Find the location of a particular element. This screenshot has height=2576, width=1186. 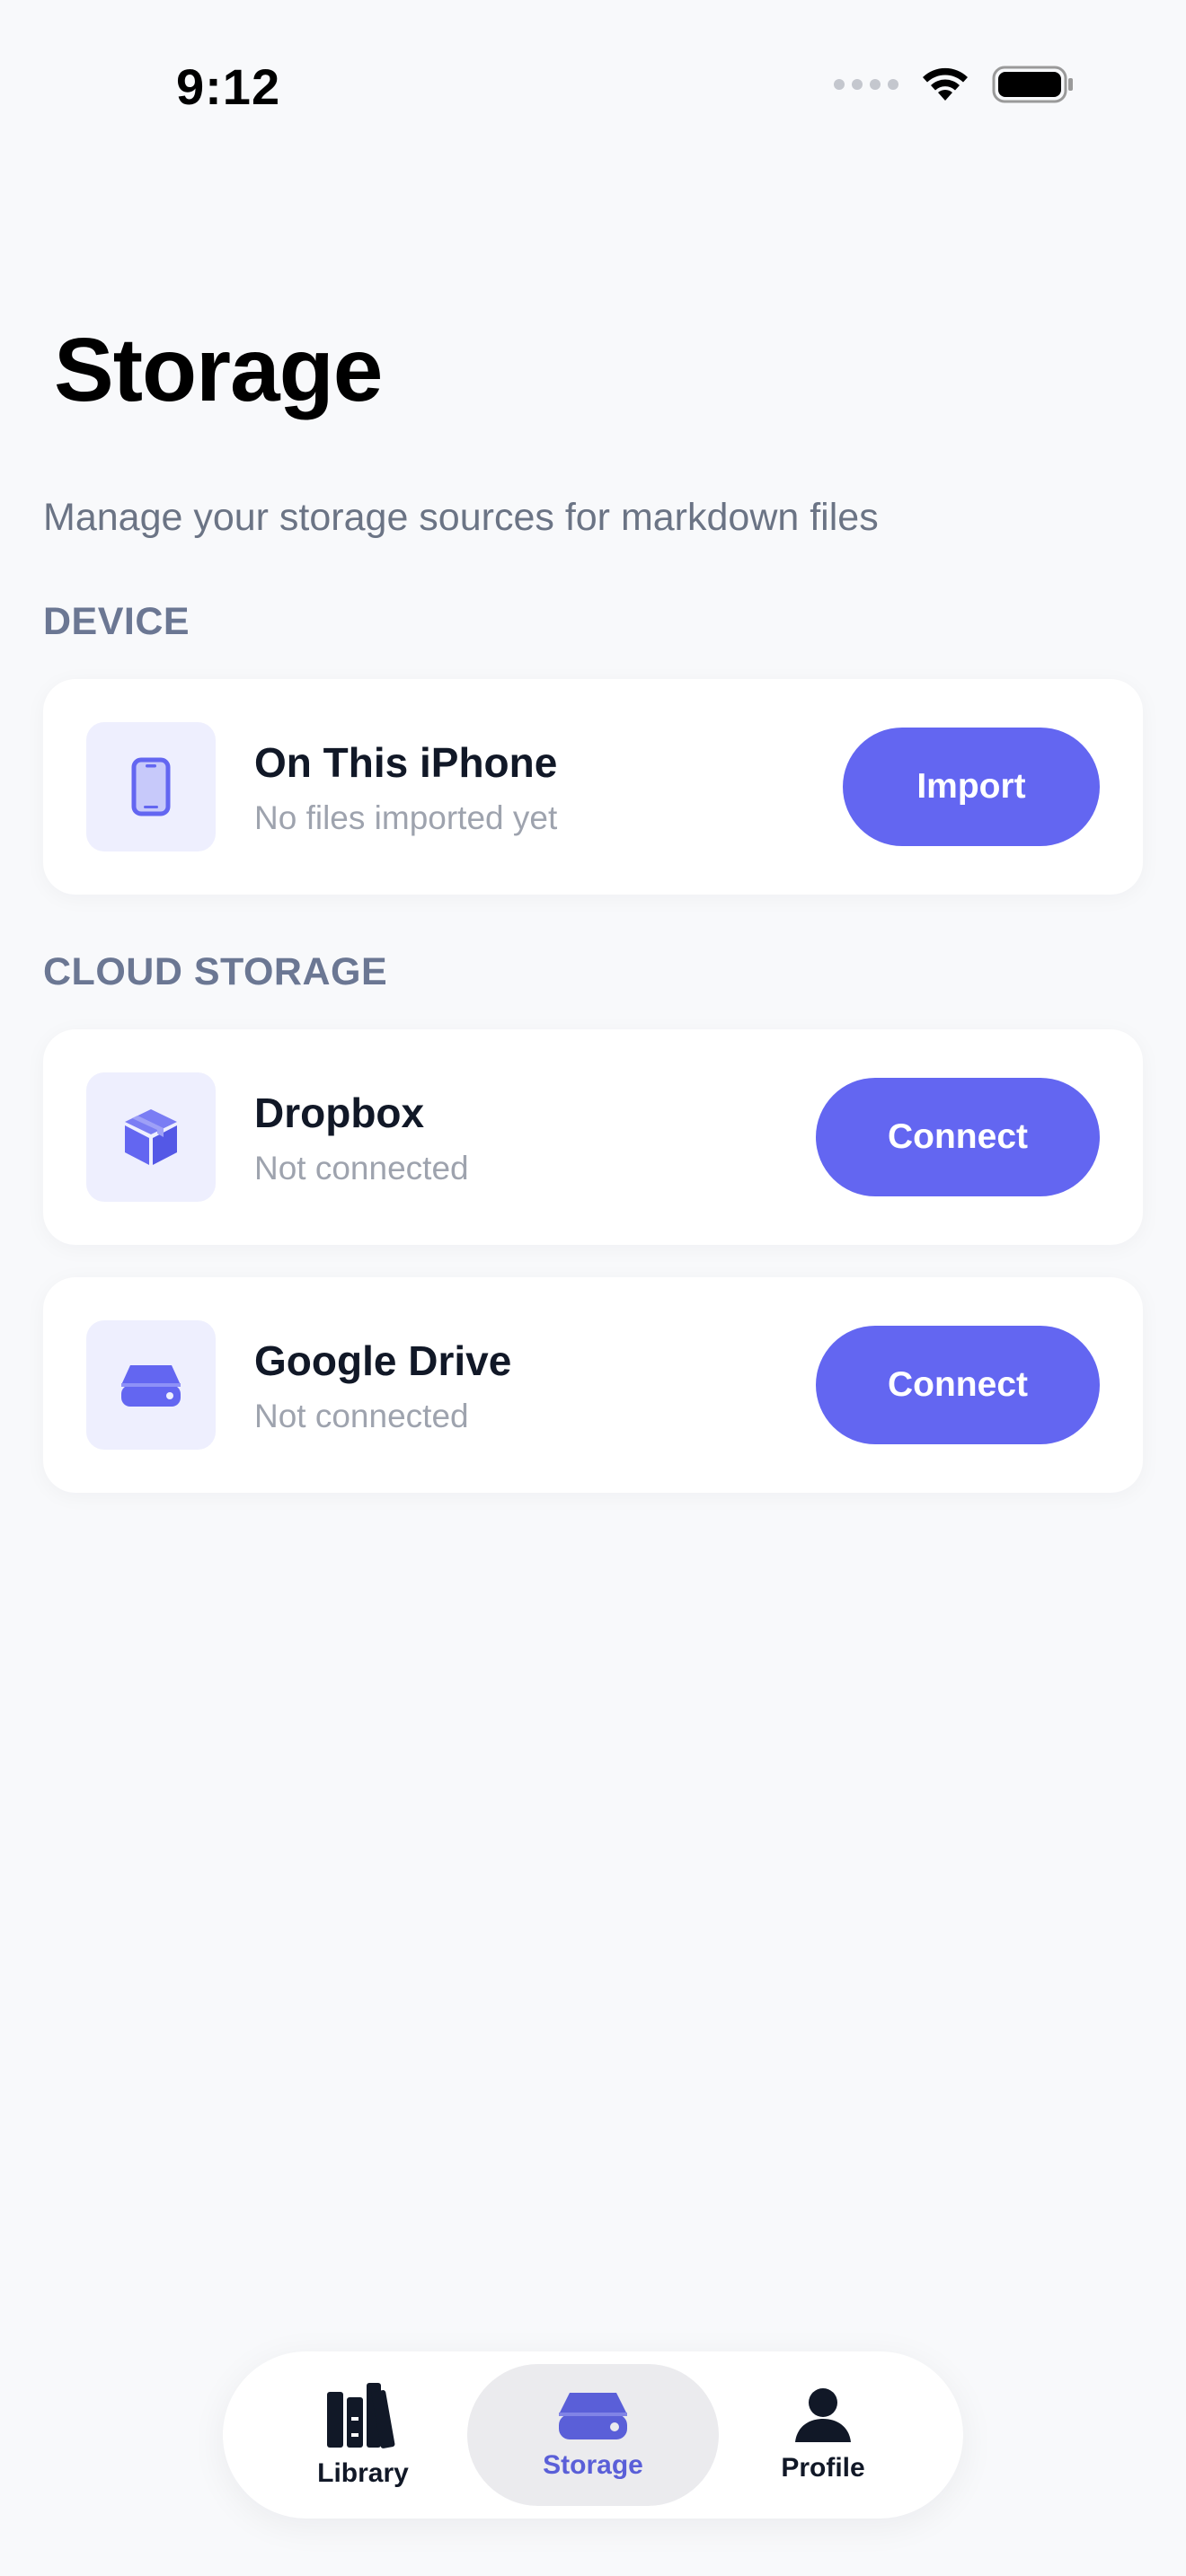

tab-storage: Storage is located at coordinates (593, 2435).